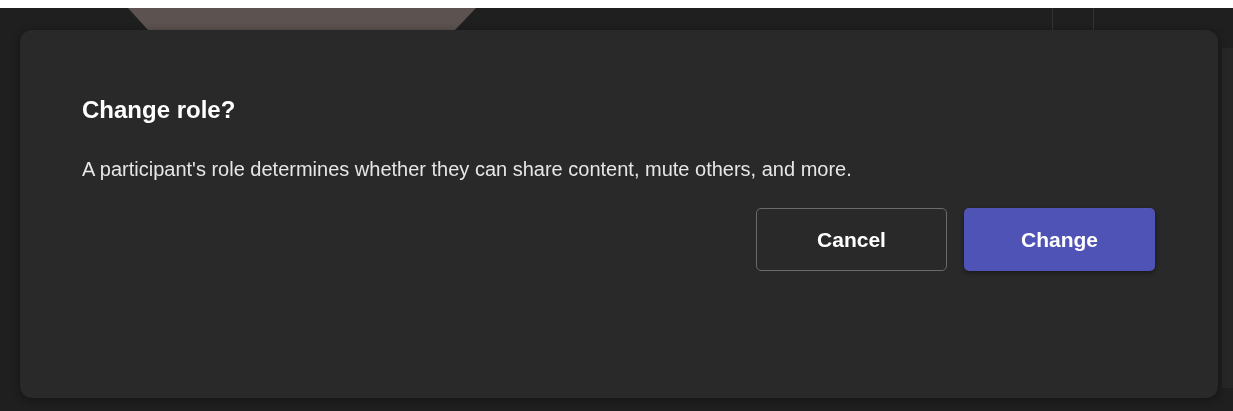  I want to click on change-button: Change, so click(1059, 239).